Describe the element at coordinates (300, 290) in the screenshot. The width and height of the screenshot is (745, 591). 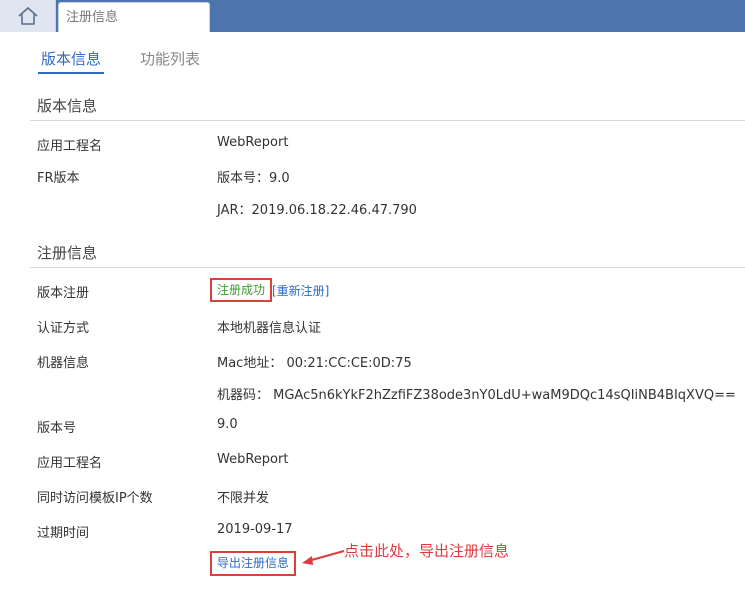
I see `reregister-link: [重新注册]` at that location.